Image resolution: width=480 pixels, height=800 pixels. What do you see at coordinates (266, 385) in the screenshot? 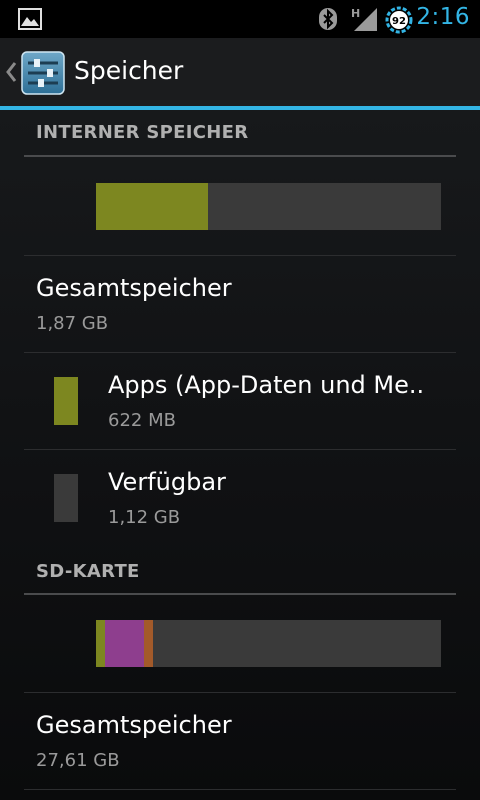
I see `apps-title: Apps (App-Daten und Me..` at bounding box center [266, 385].